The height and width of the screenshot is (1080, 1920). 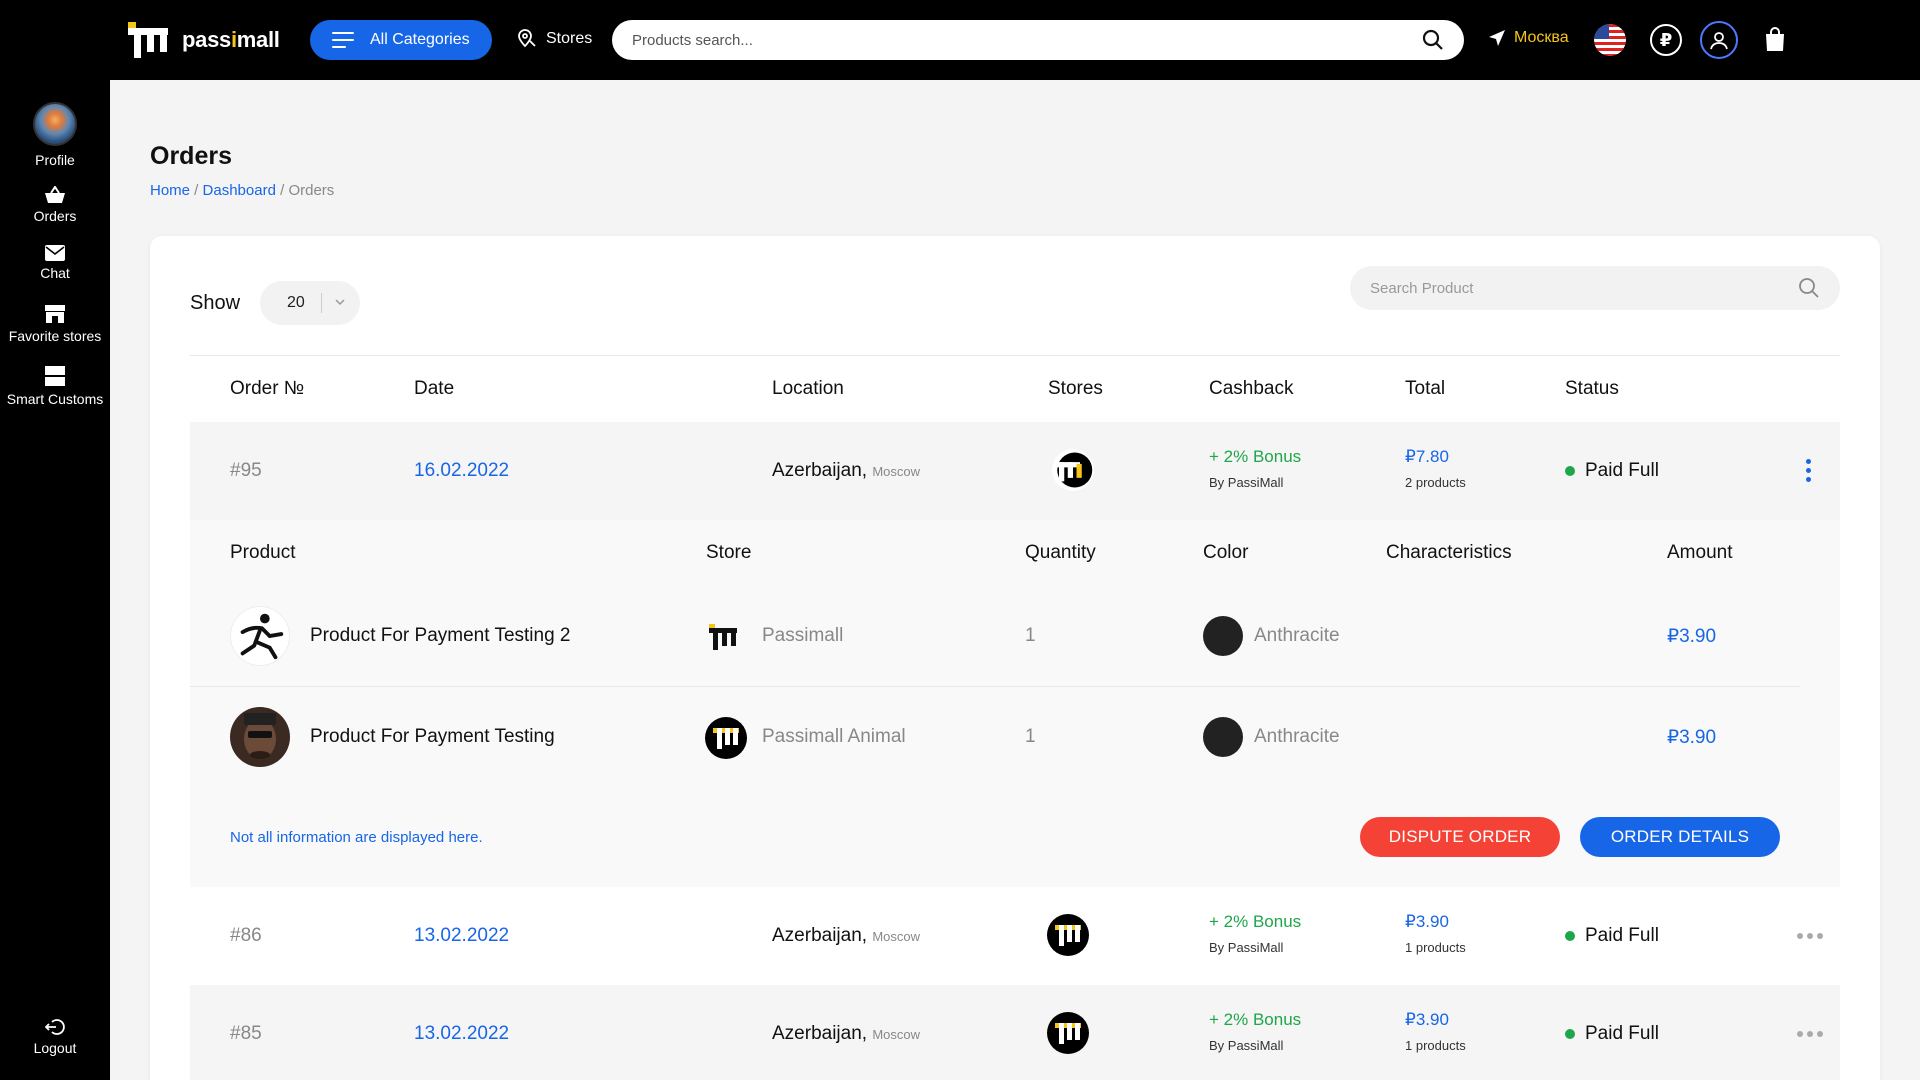 I want to click on info-note: Not all information are displayed here., so click(x=356, y=837).